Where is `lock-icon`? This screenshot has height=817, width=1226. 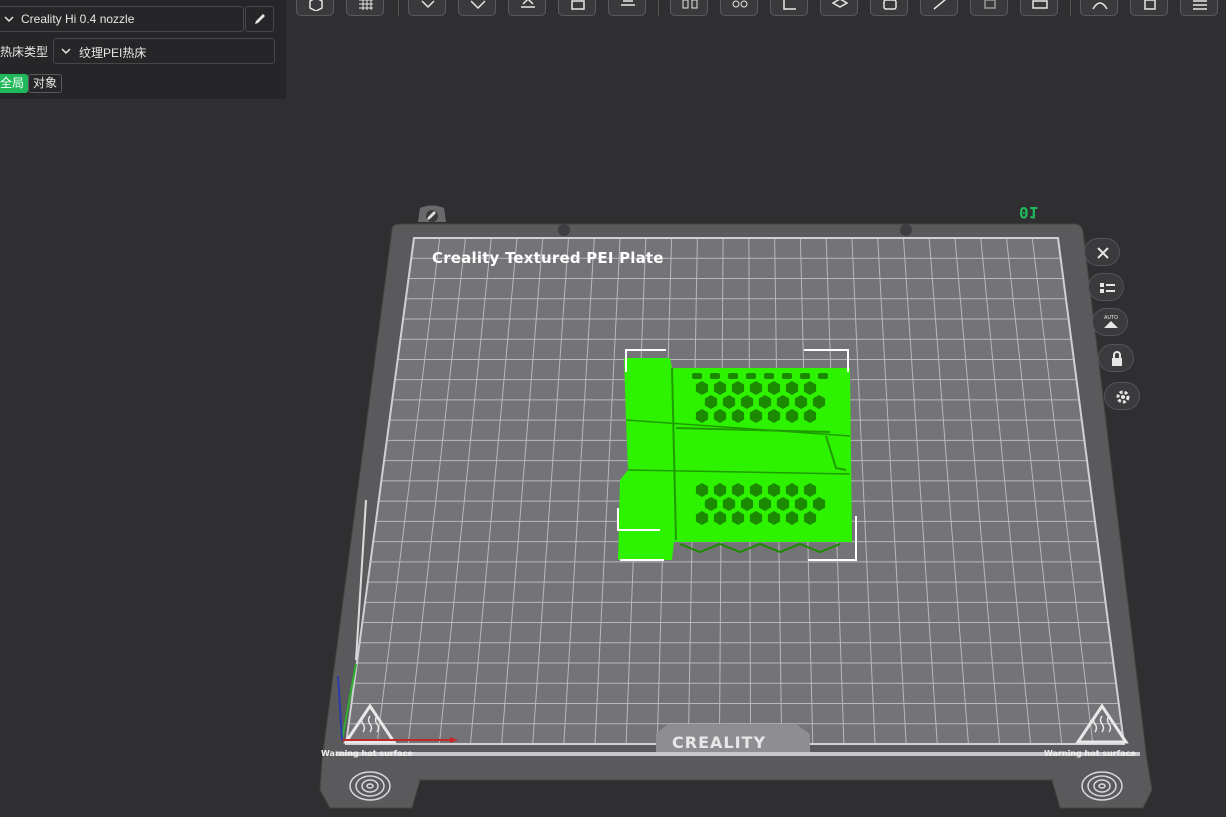 lock-icon is located at coordinates (1117, 358).